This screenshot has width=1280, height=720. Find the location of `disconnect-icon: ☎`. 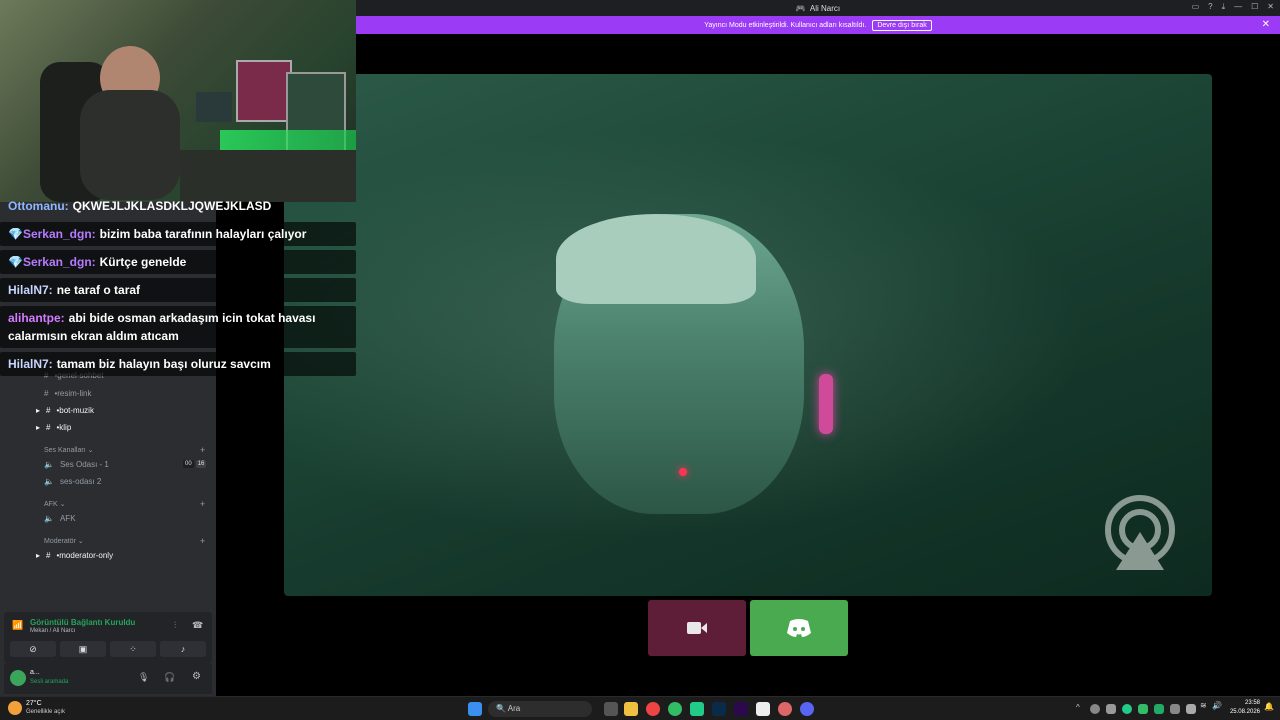

disconnect-icon: ☎ is located at coordinates (197, 625).